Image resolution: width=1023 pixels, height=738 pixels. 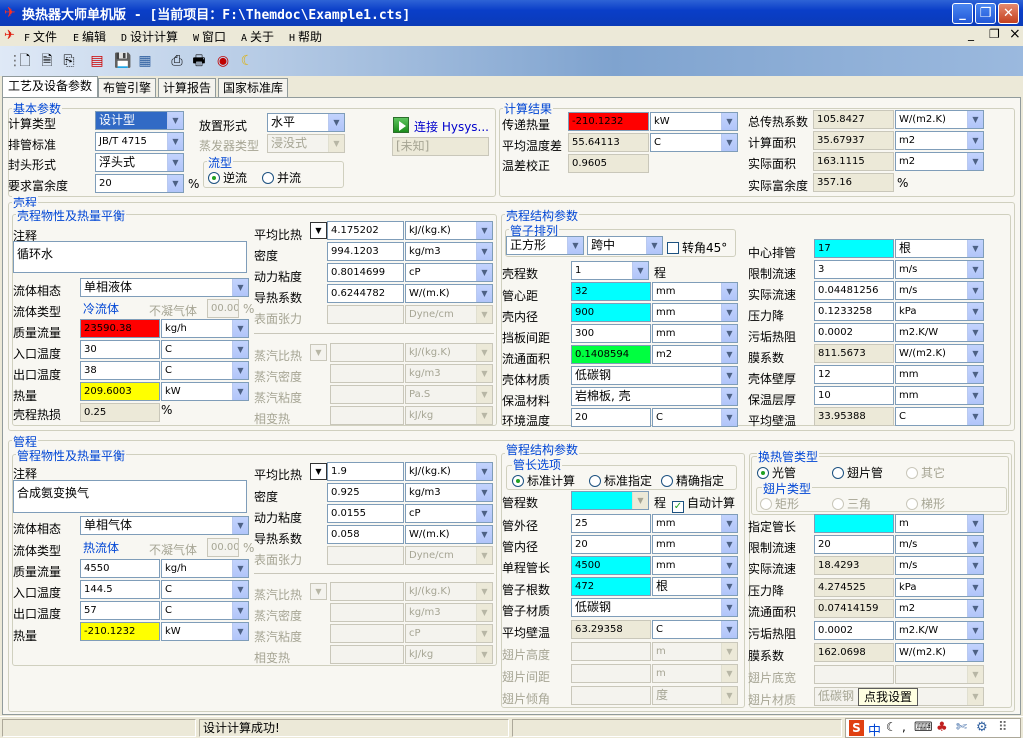 What do you see at coordinates (449, 513) in the screenshot?
I see `tube-mu-unit: cP ▼` at bounding box center [449, 513].